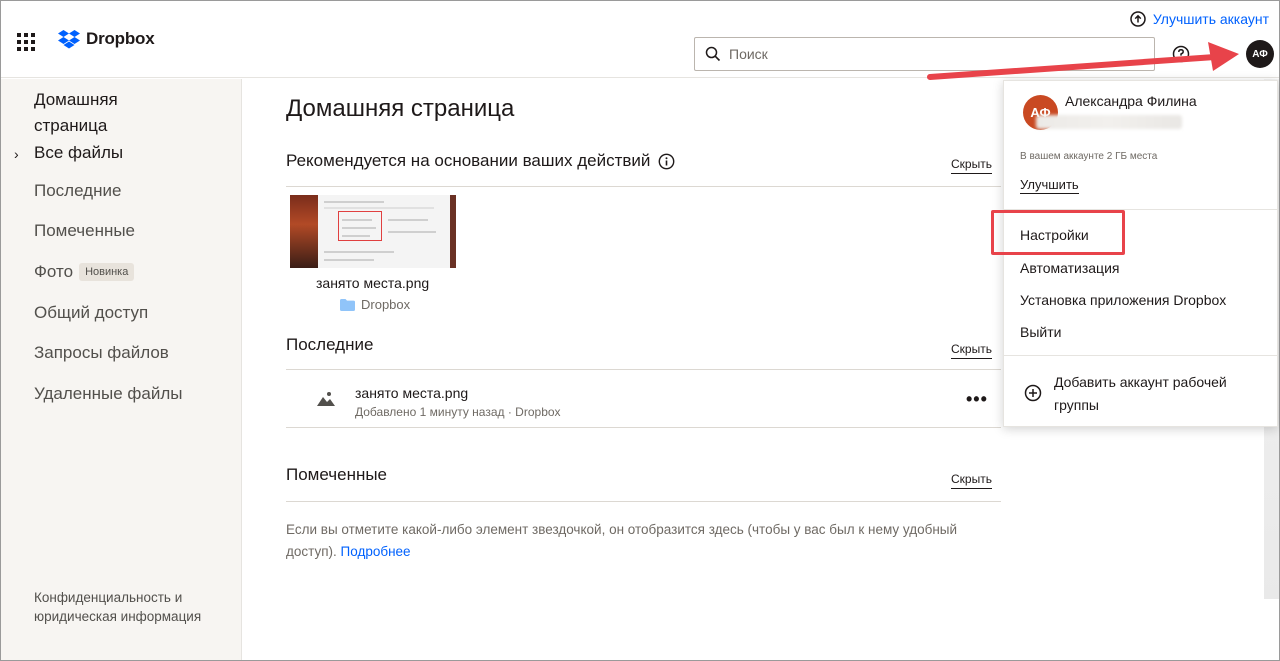  What do you see at coordinates (1131, 101) in the screenshot?
I see `account-user-name: Александра Филина` at bounding box center [1131, 101].